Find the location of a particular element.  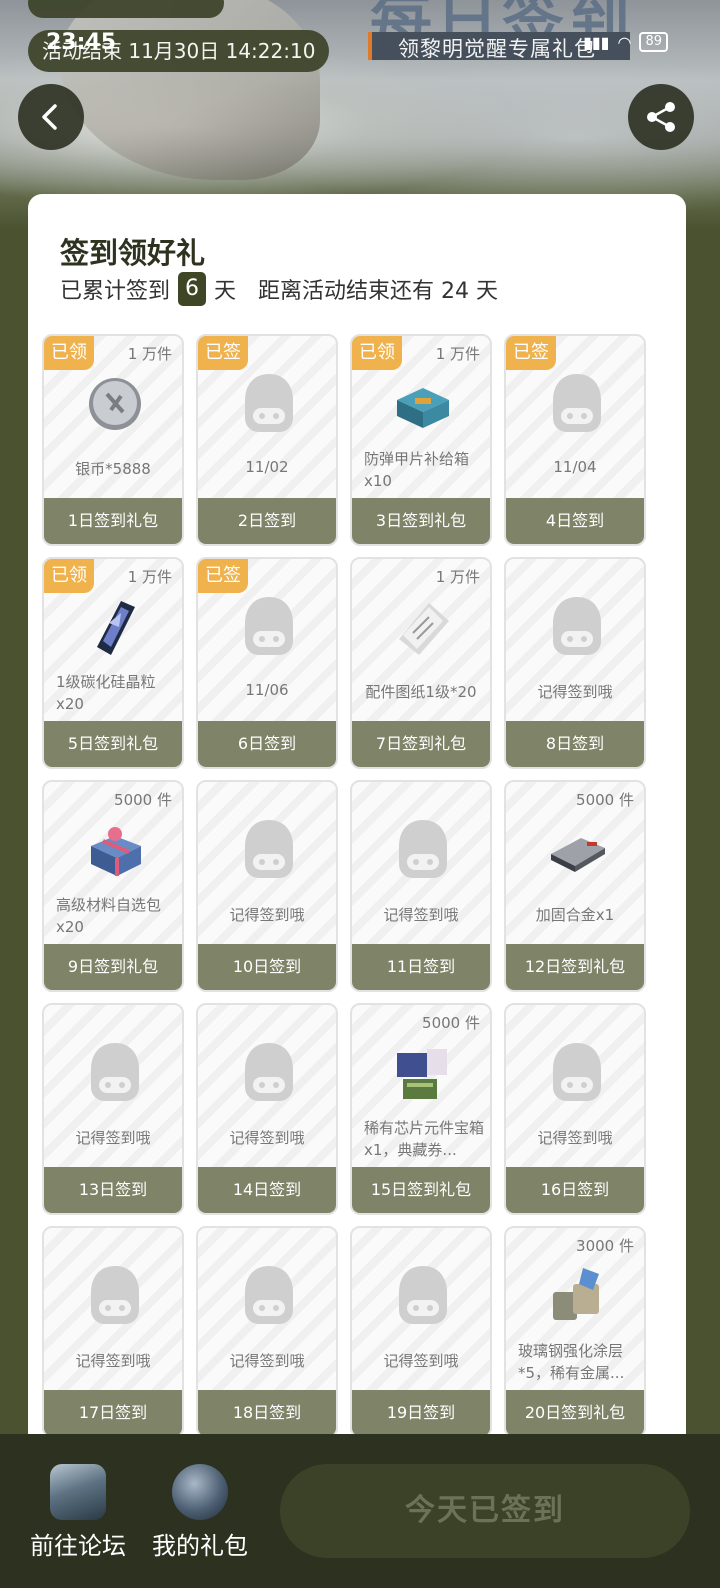

status-icons: ▮▮▮ ◠ 89 is located at coordinates (625, 42).